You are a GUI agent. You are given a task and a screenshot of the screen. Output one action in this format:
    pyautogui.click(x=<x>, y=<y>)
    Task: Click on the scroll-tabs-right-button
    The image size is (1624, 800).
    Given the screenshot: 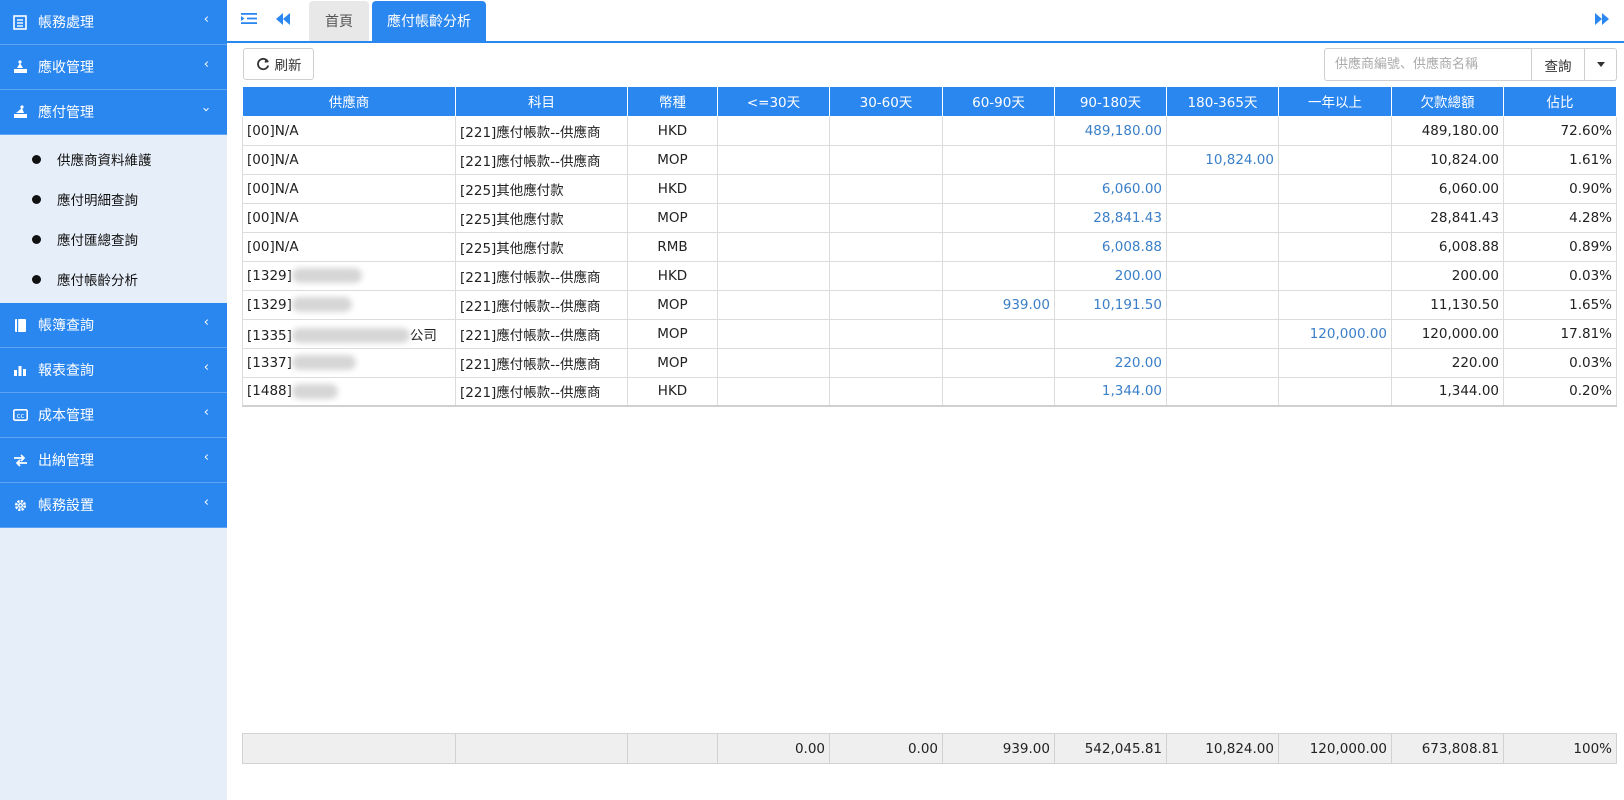 What is the action you would take?
    pyautogui.click(x=1602, y=20)
    